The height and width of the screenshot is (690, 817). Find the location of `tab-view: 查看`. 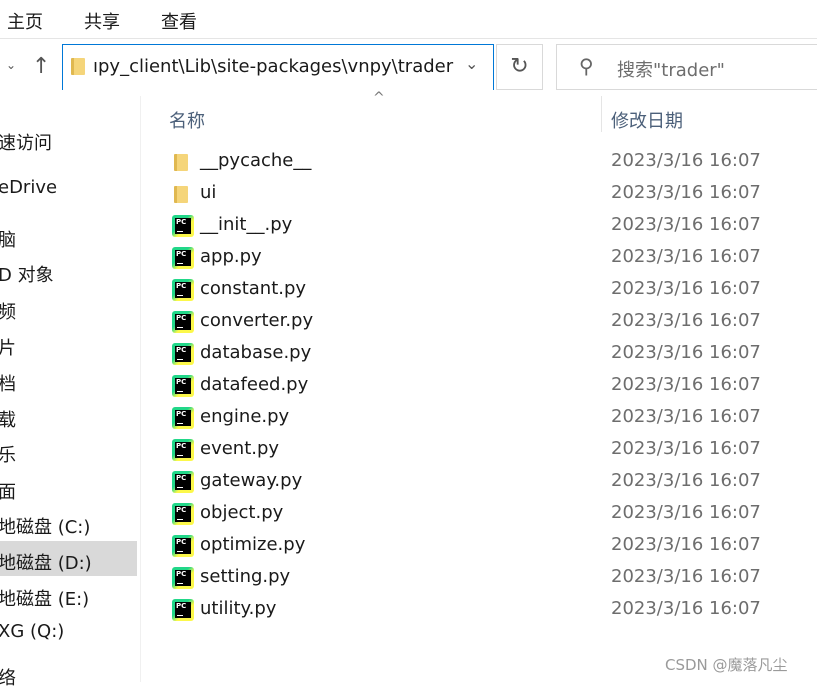

tab-view: 查看 is located at coordinates (179, 21).